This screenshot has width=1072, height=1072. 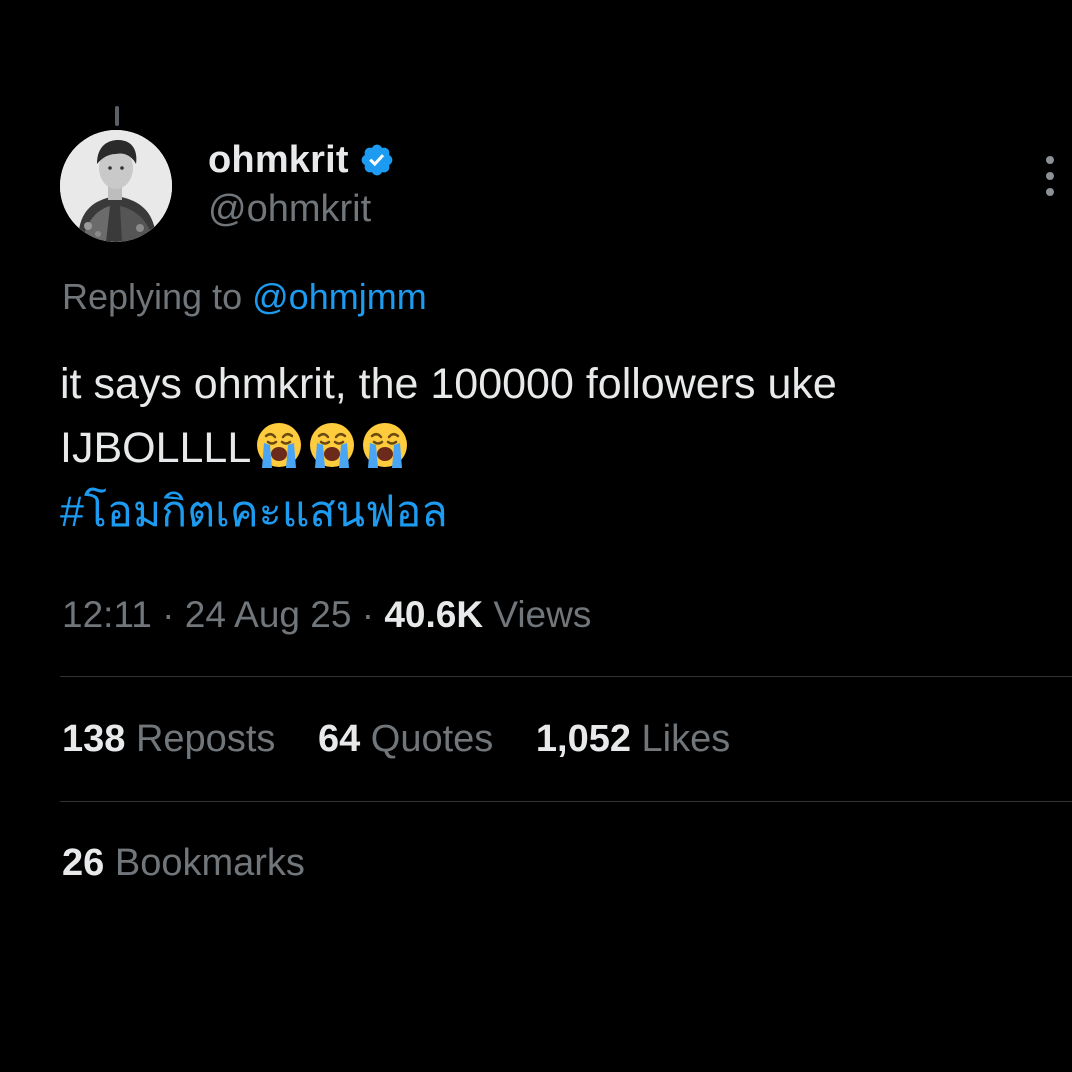 What do you see at coordinates (209, 863) in the screenshot?
I see `bookmarks-label: Bookmarks` at bounding box center [209, 863].